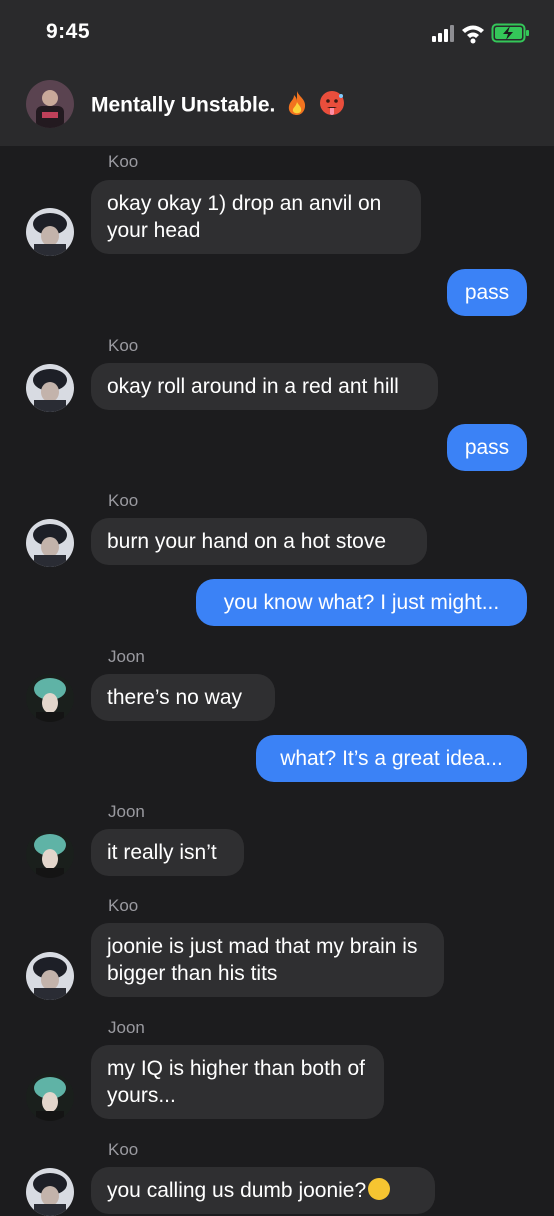  I want to click on signal-icon, so click(443, 33).